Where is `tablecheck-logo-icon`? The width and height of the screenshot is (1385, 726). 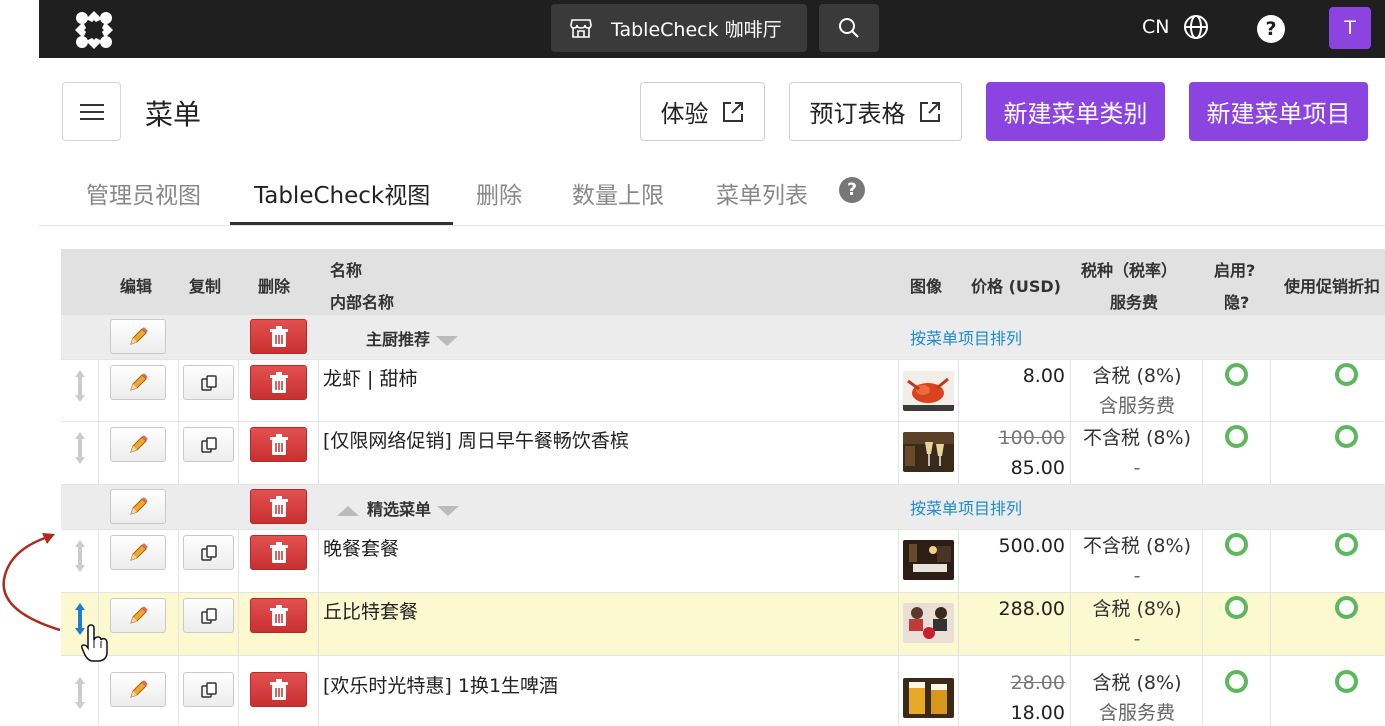
tablecheck-logo-icon is located at coordinates (94, 30).